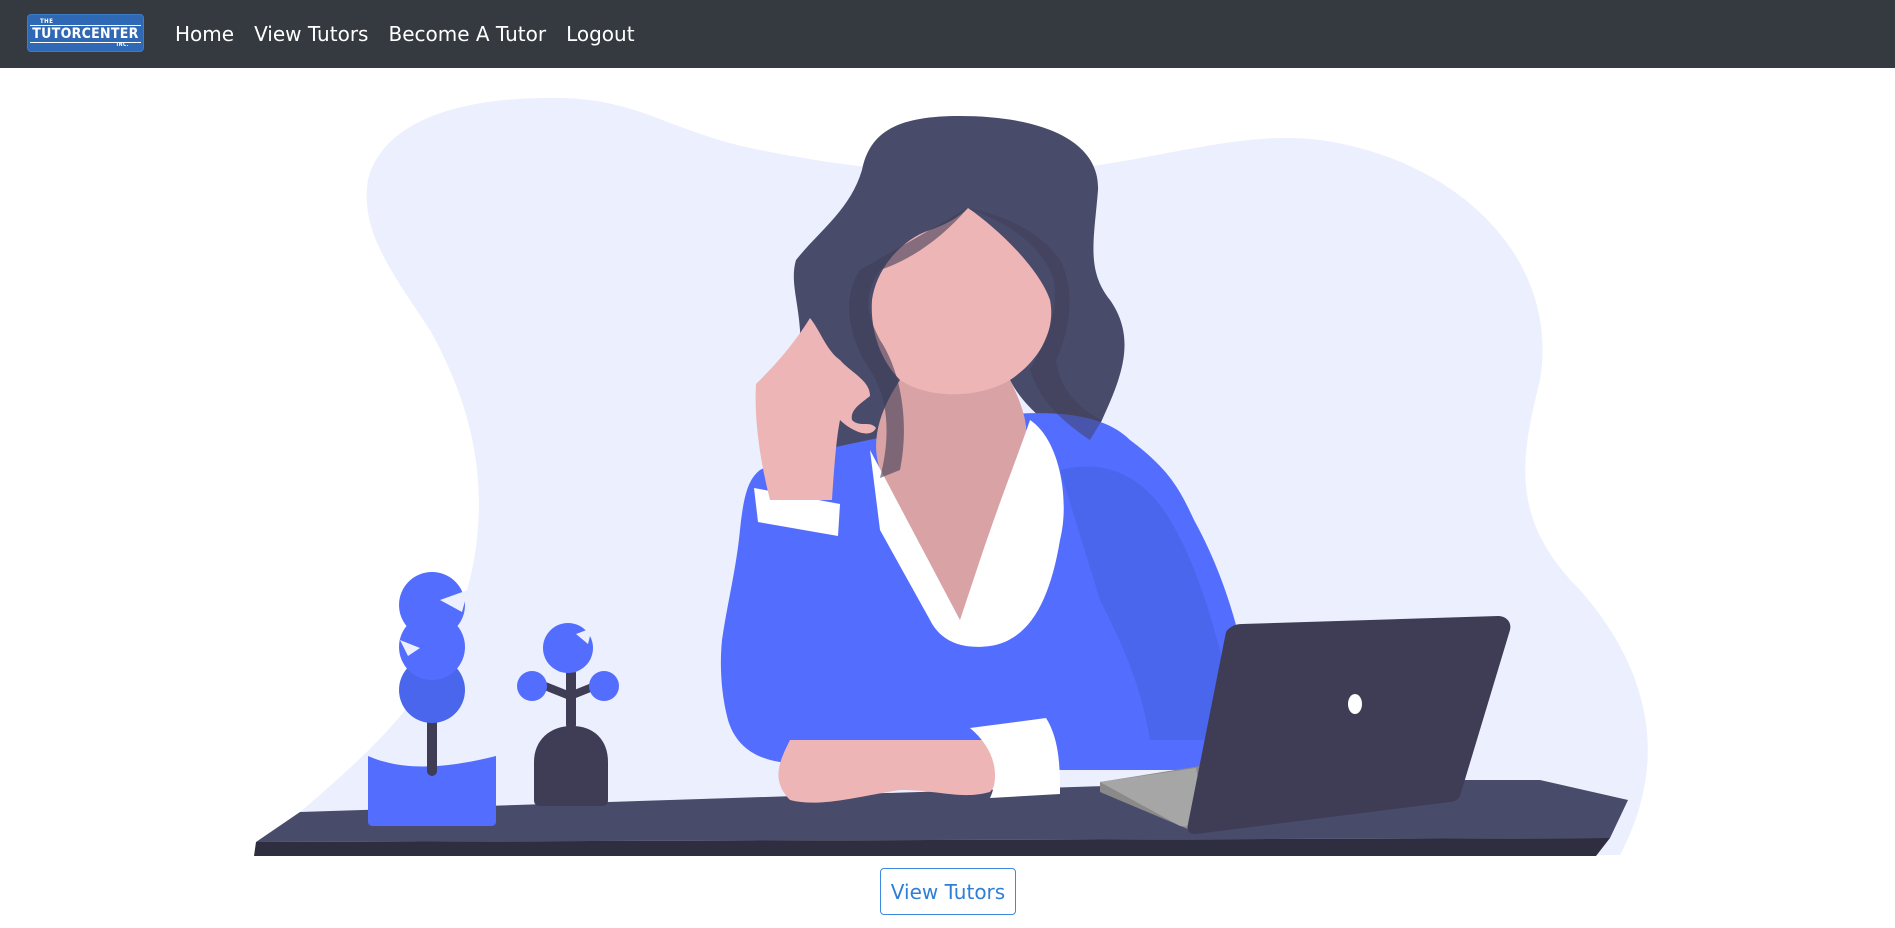 The width and height of the screenshot is (1895, 928). I want to click on nav-view-tutors: View Tutors, so click(311, 34).